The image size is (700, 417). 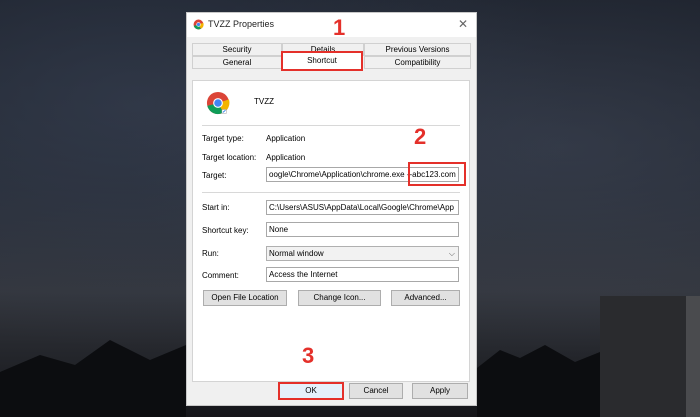 I want to click on target-location-label: Target location:, so click(x=229, y=157).